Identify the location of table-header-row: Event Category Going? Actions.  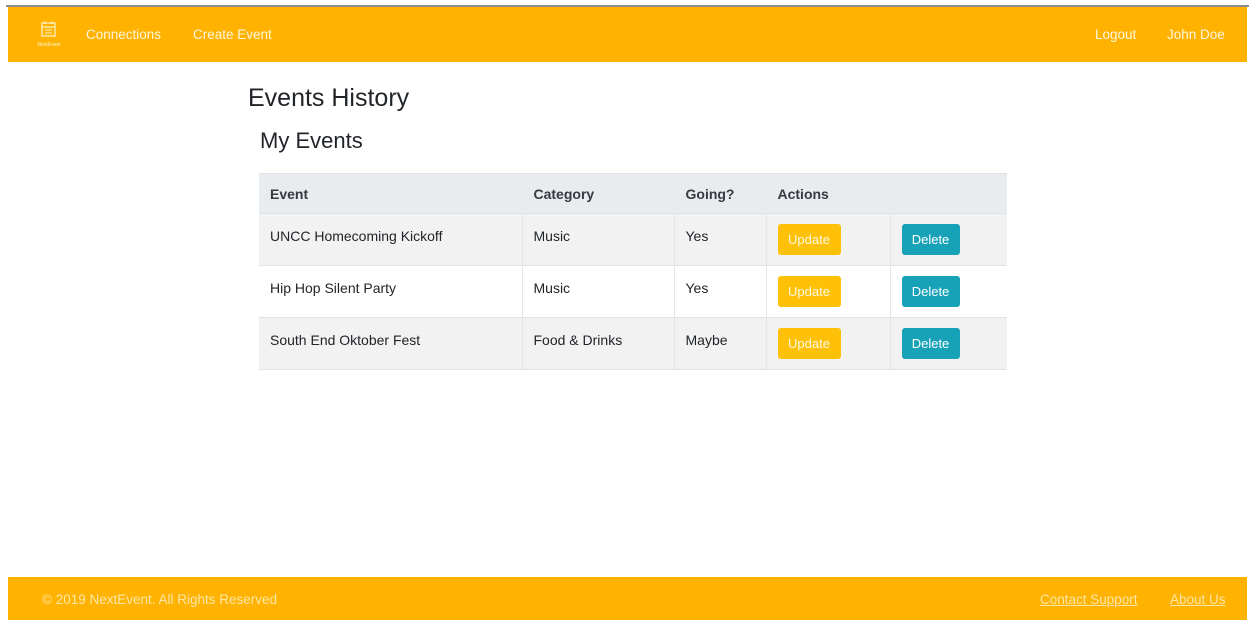
(633, 193).